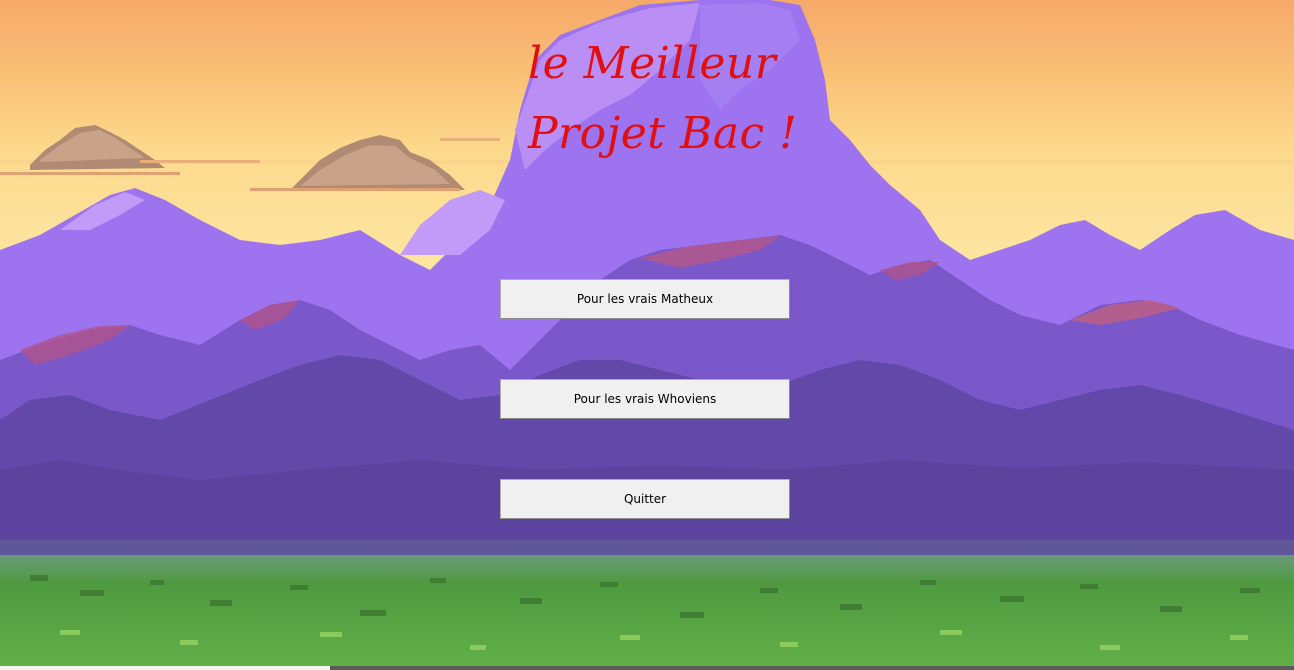 The image size is (1294, 670). Describe the element at coordinates (165, 668) in the screenshot. I see `bottom-edge-strip-light` at that location.